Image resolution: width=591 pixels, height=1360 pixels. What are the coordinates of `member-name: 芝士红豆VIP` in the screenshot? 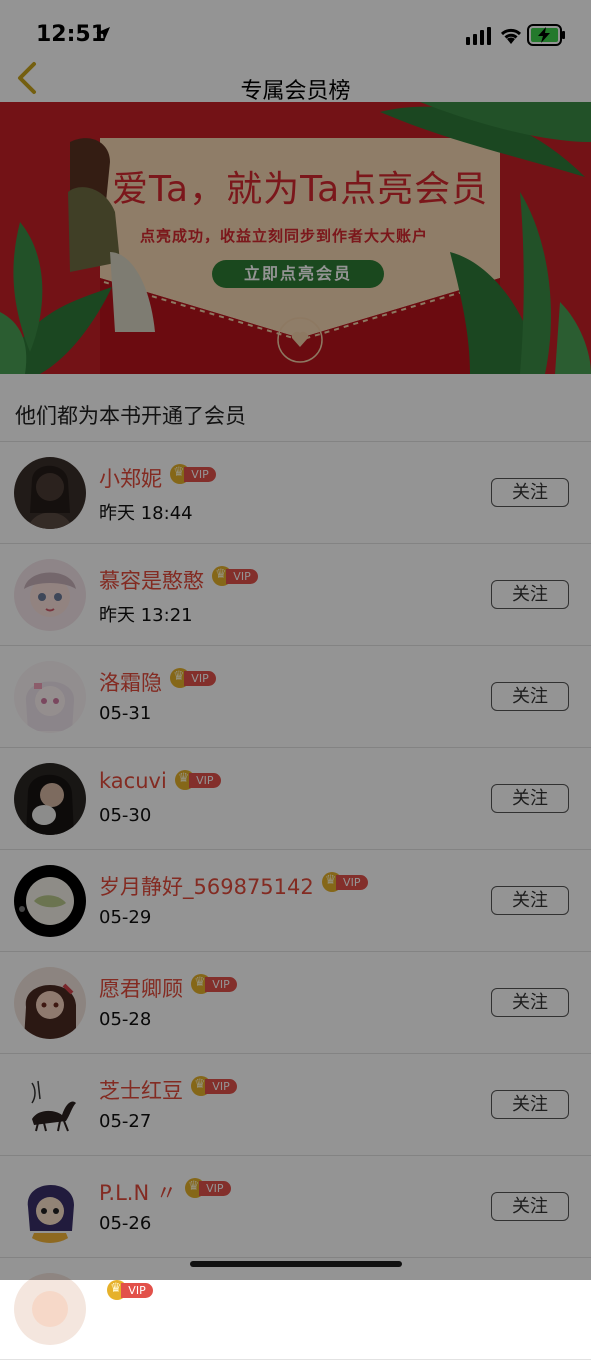 It's located at (168, 1090).